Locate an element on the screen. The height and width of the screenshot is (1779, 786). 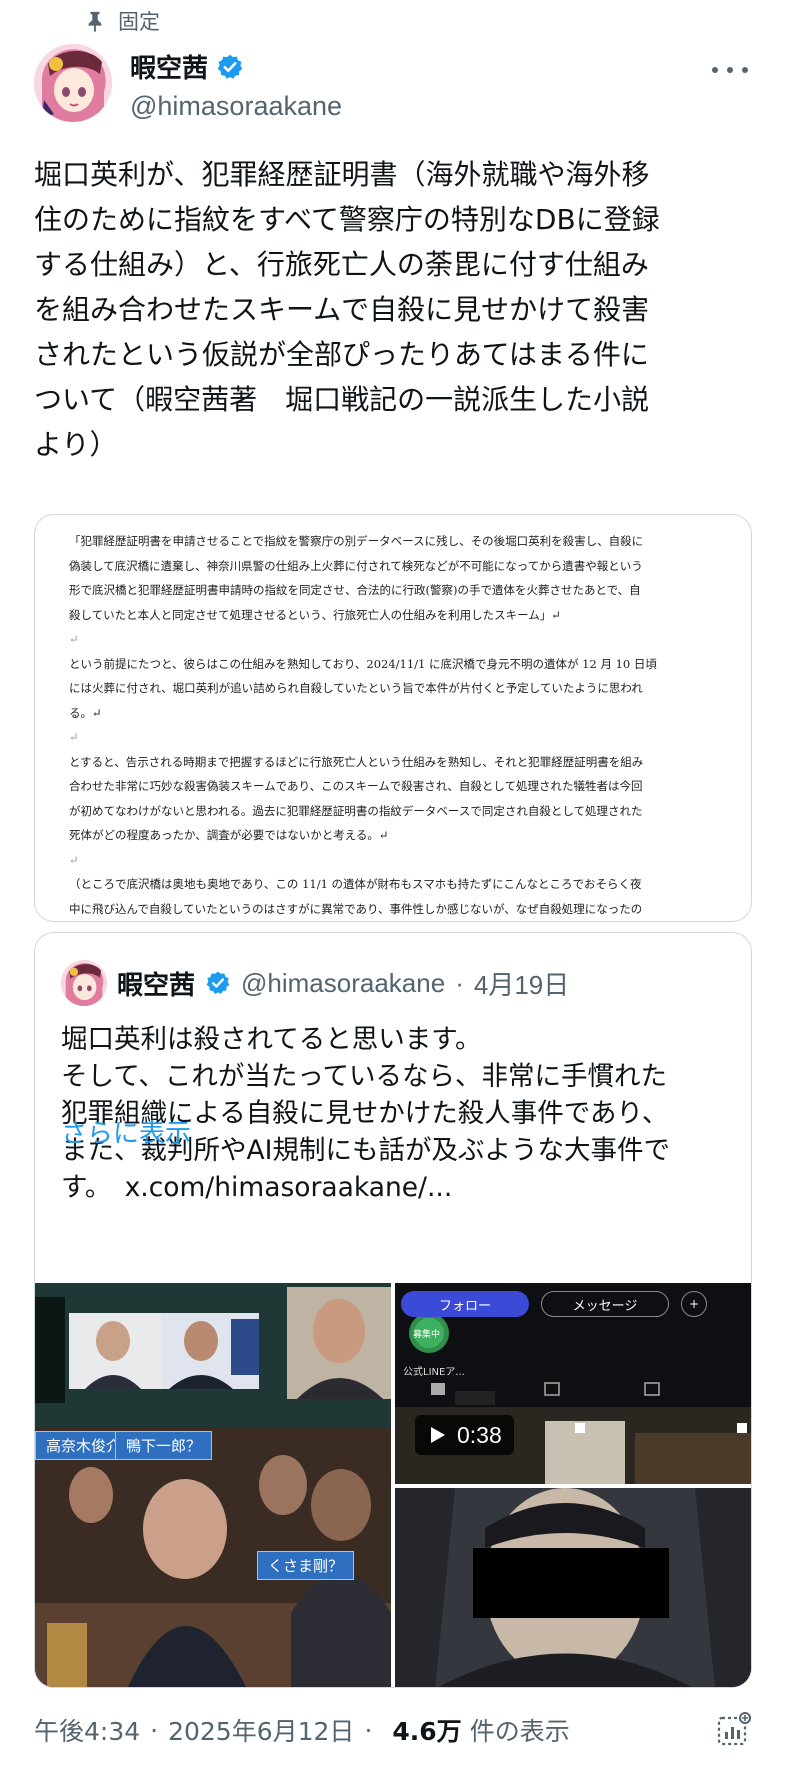
author-info: 暇空茜 @himasoraakane is located at coordinates (236, 85).